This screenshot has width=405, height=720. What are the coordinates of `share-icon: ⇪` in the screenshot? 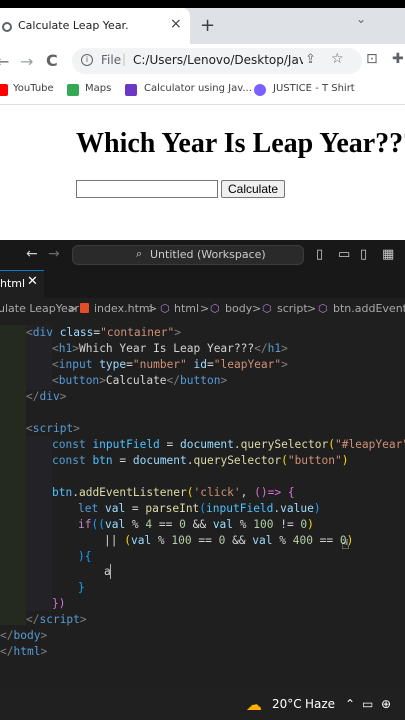 It's located at (310, 59).